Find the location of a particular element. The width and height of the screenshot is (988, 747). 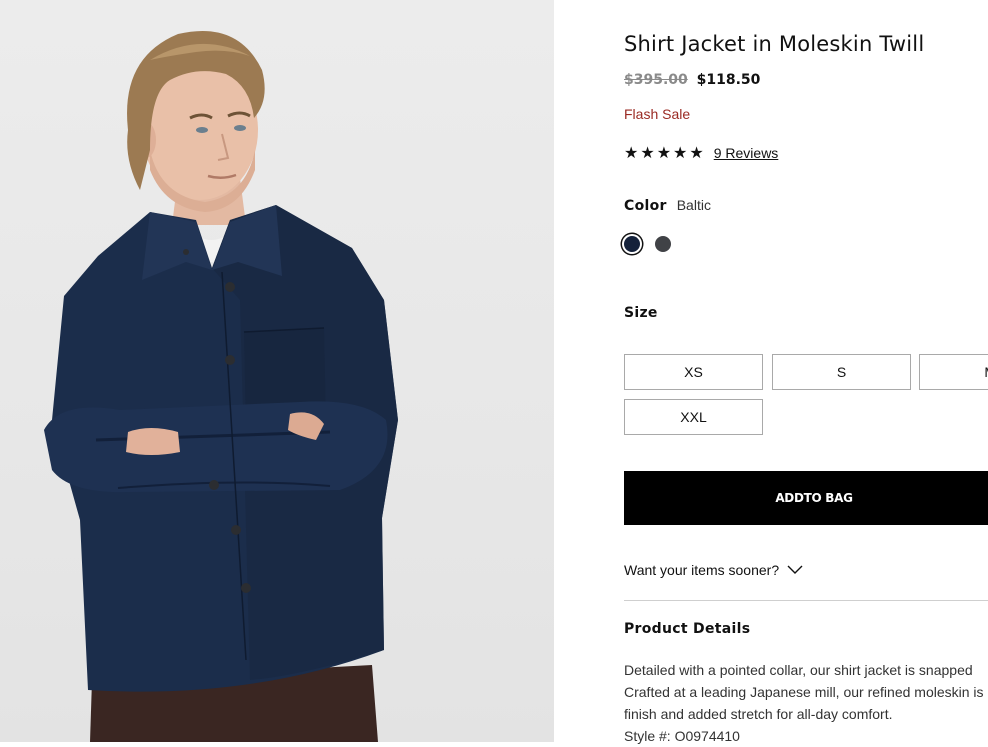

color-swatch-baltic is located at coordinates (632, 244).